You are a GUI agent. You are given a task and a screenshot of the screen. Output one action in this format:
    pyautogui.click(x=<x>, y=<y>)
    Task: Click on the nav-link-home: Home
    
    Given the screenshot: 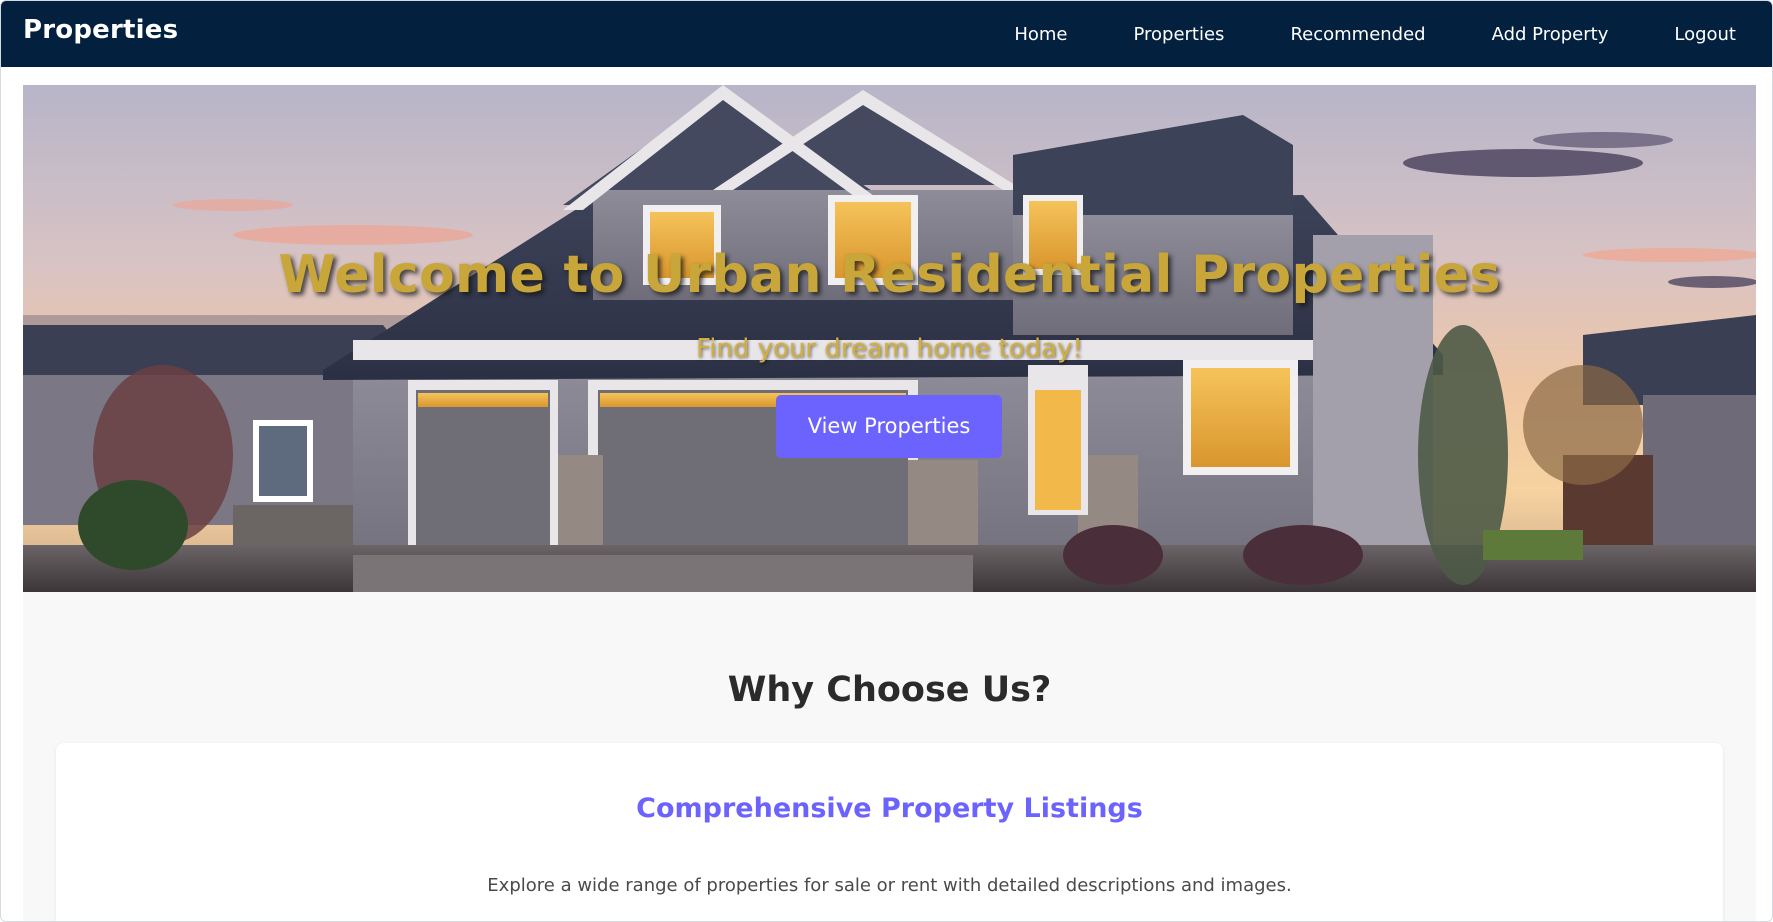 What is the action you would take?
    pyautogui.click(x=1040, y=34)
    